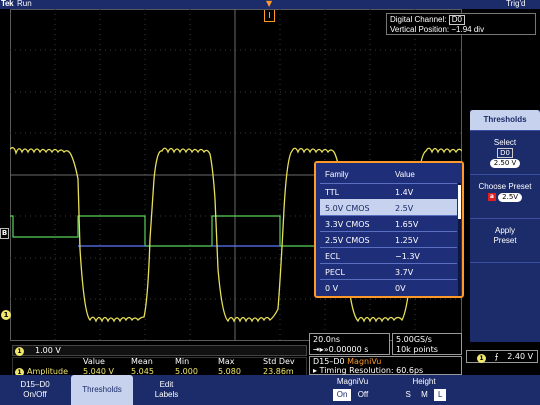 This screenshot has height=405, width=540. Describe the element at coordinates (349, 344) in the screenshot. I see `timebase-readout: 20.0ns ⇥▸»0.00000 s` at that location.